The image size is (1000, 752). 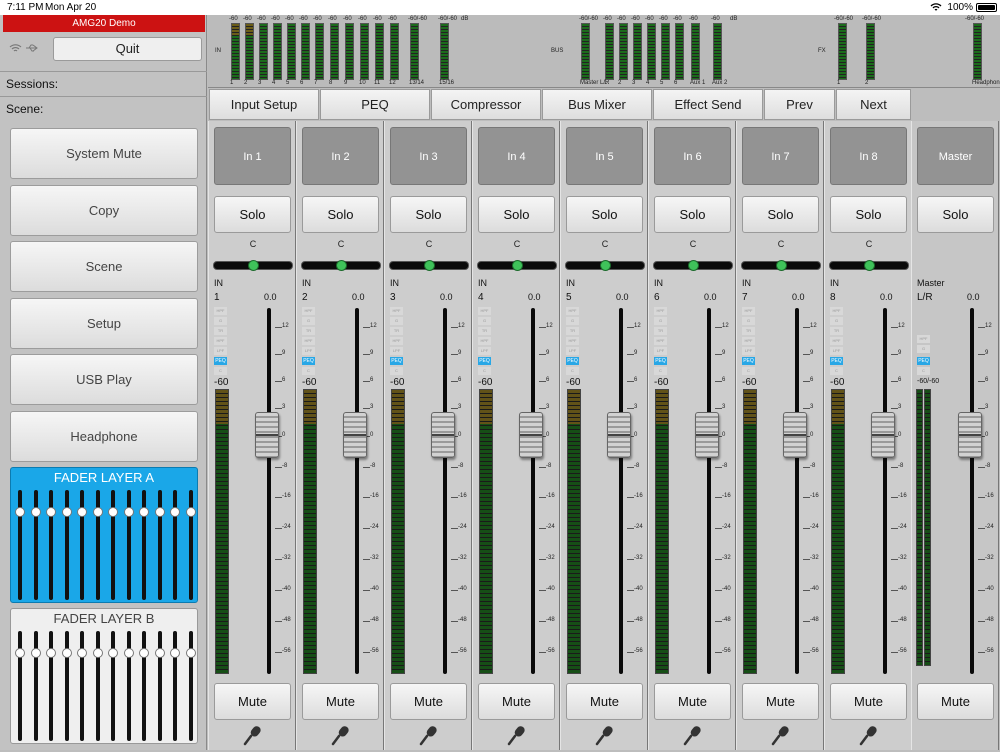 What do you see at coordinates (638, 589) in the screenshot?
I see `fader-scale-label: -40` at bounding box center [638, 589].